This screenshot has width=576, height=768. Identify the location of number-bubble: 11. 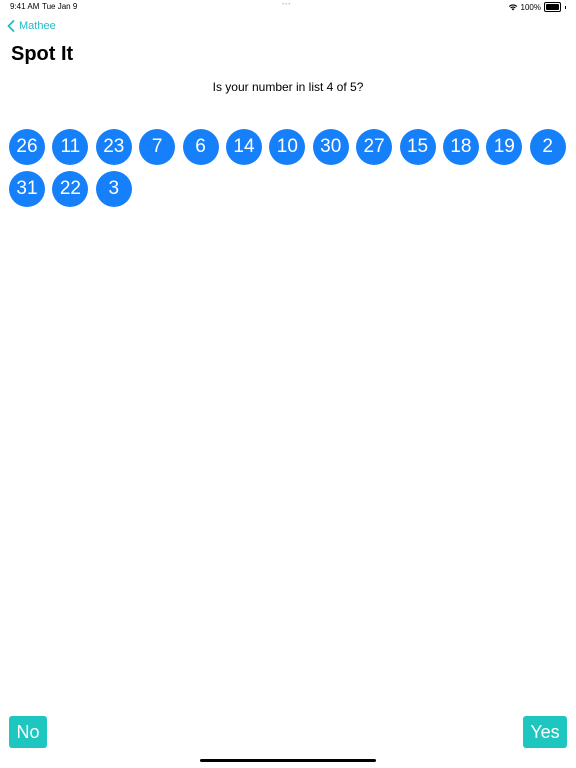
(70, 147).